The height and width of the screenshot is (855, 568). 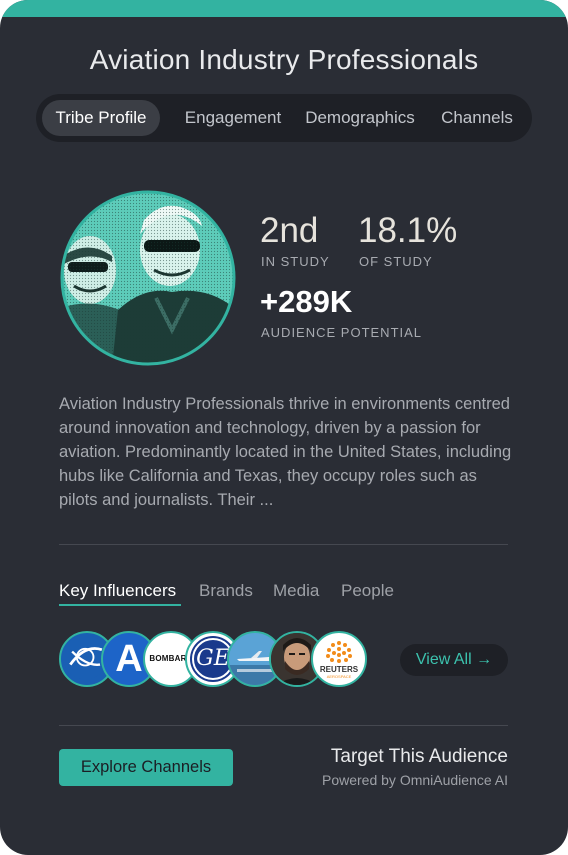 What do you see at coordinates (342, 332) in the screenshot?
I see `audience-potential-label: AUDIENCE POTENTIAL` at bounding box center [342, 332].